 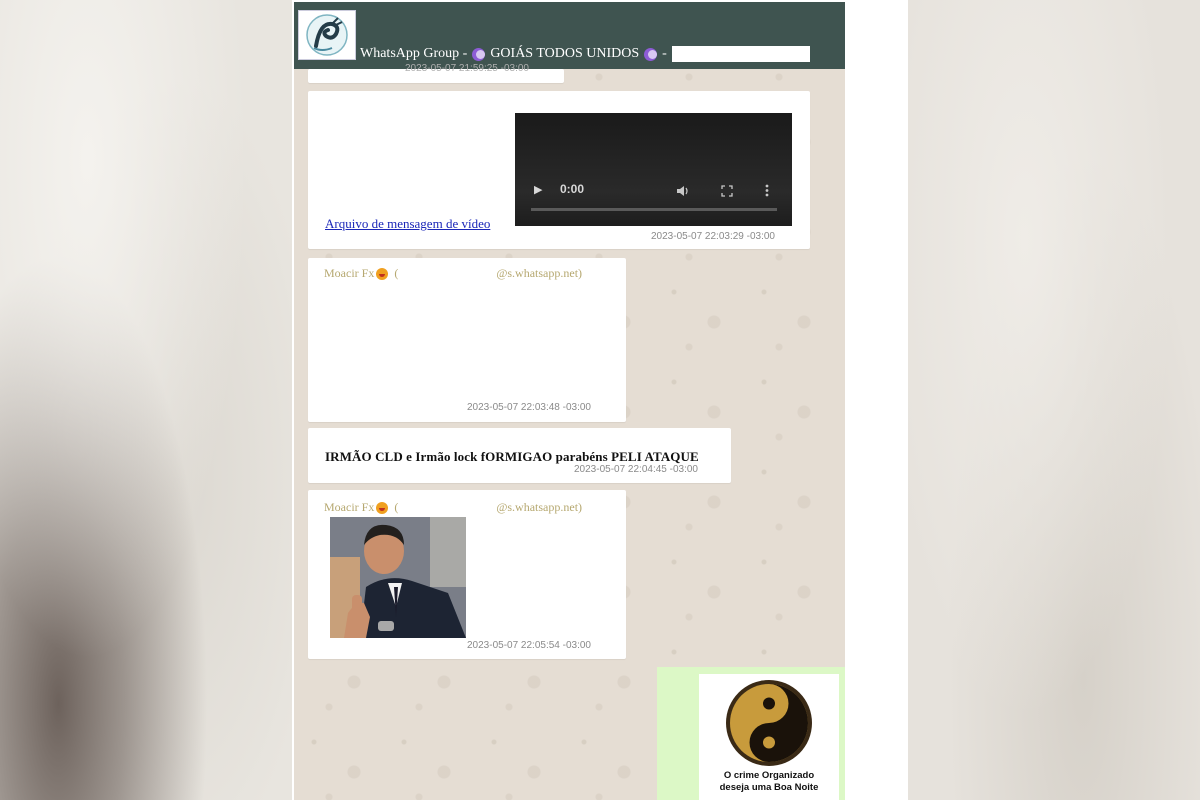 I want to click on more-vertical-icon, so click(x=767, y=190).